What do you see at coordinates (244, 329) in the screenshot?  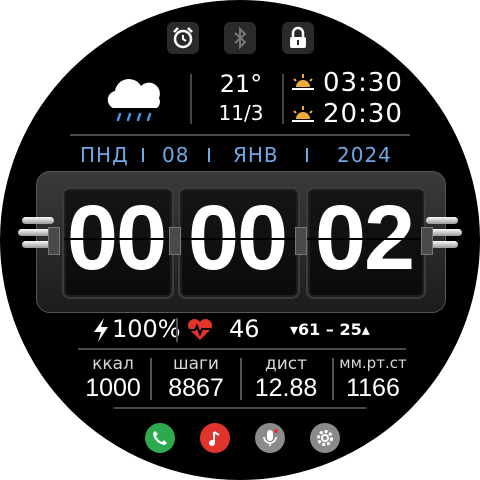 I see `heart-rate: 46` at bounding box center [244, 329].